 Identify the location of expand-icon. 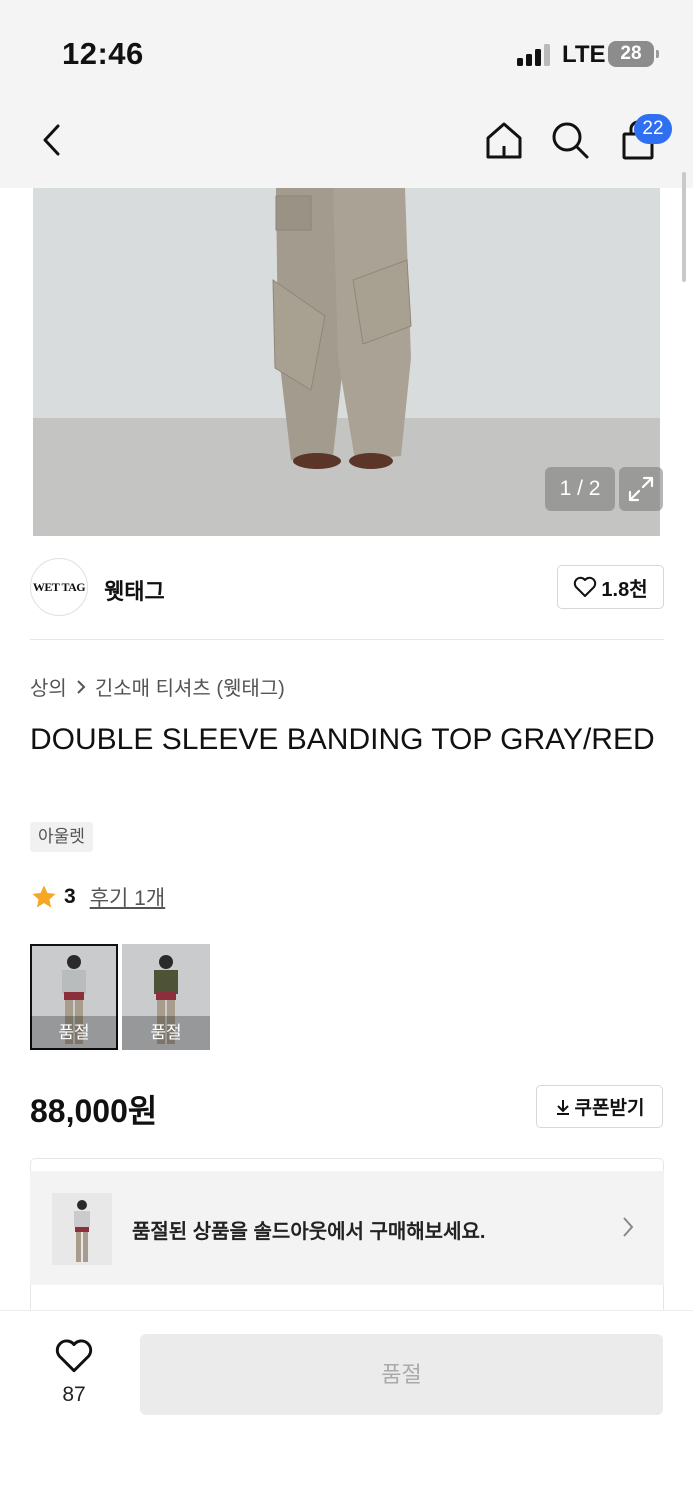
(641, 489).